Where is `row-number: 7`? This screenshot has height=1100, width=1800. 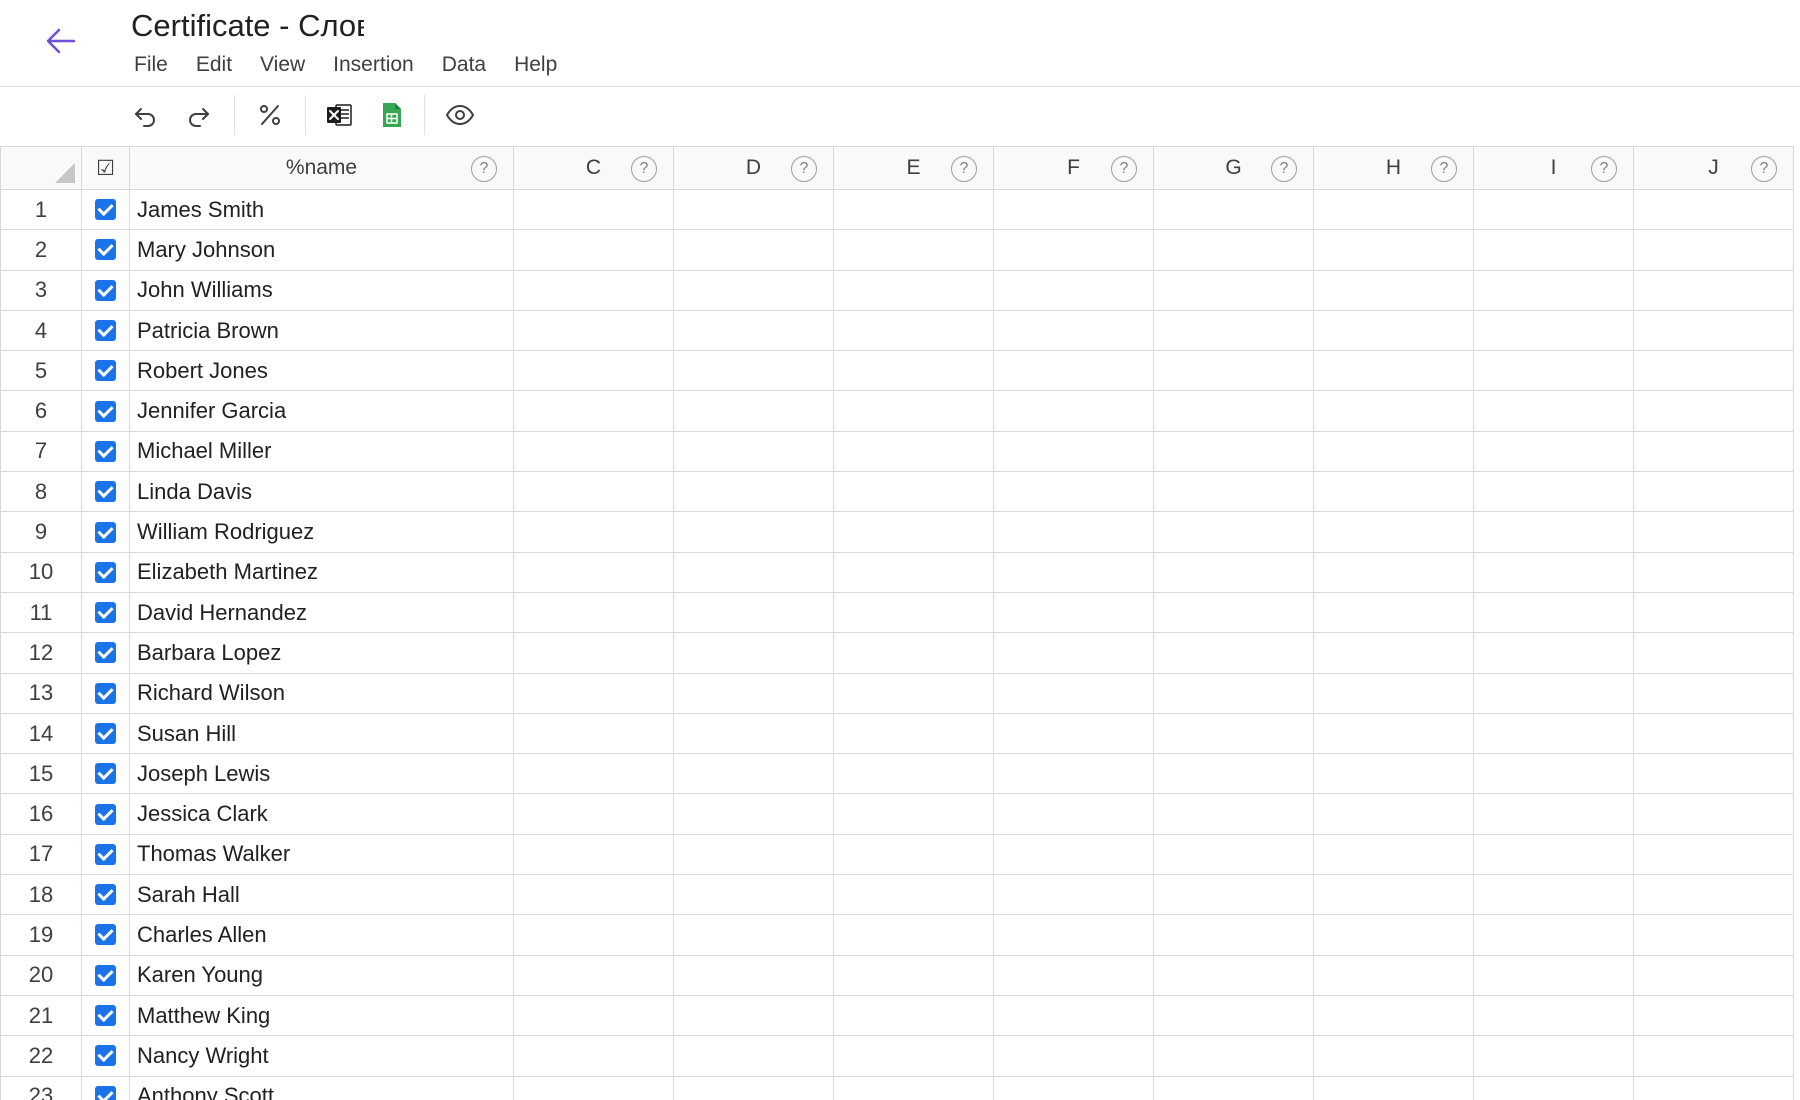 row-number: 7 is located at coordinates (41, 451).